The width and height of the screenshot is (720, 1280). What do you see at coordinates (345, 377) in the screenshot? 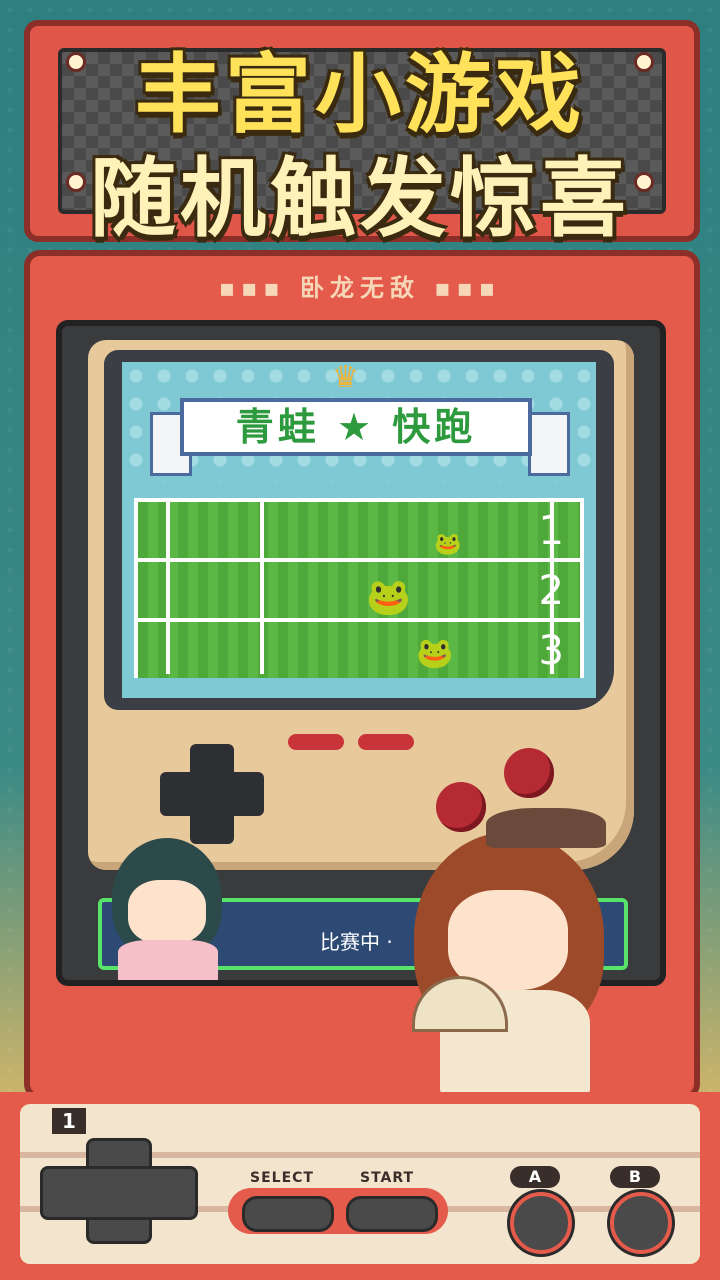
I see `crown-icon: ♛` at bounding box center [345, 377].